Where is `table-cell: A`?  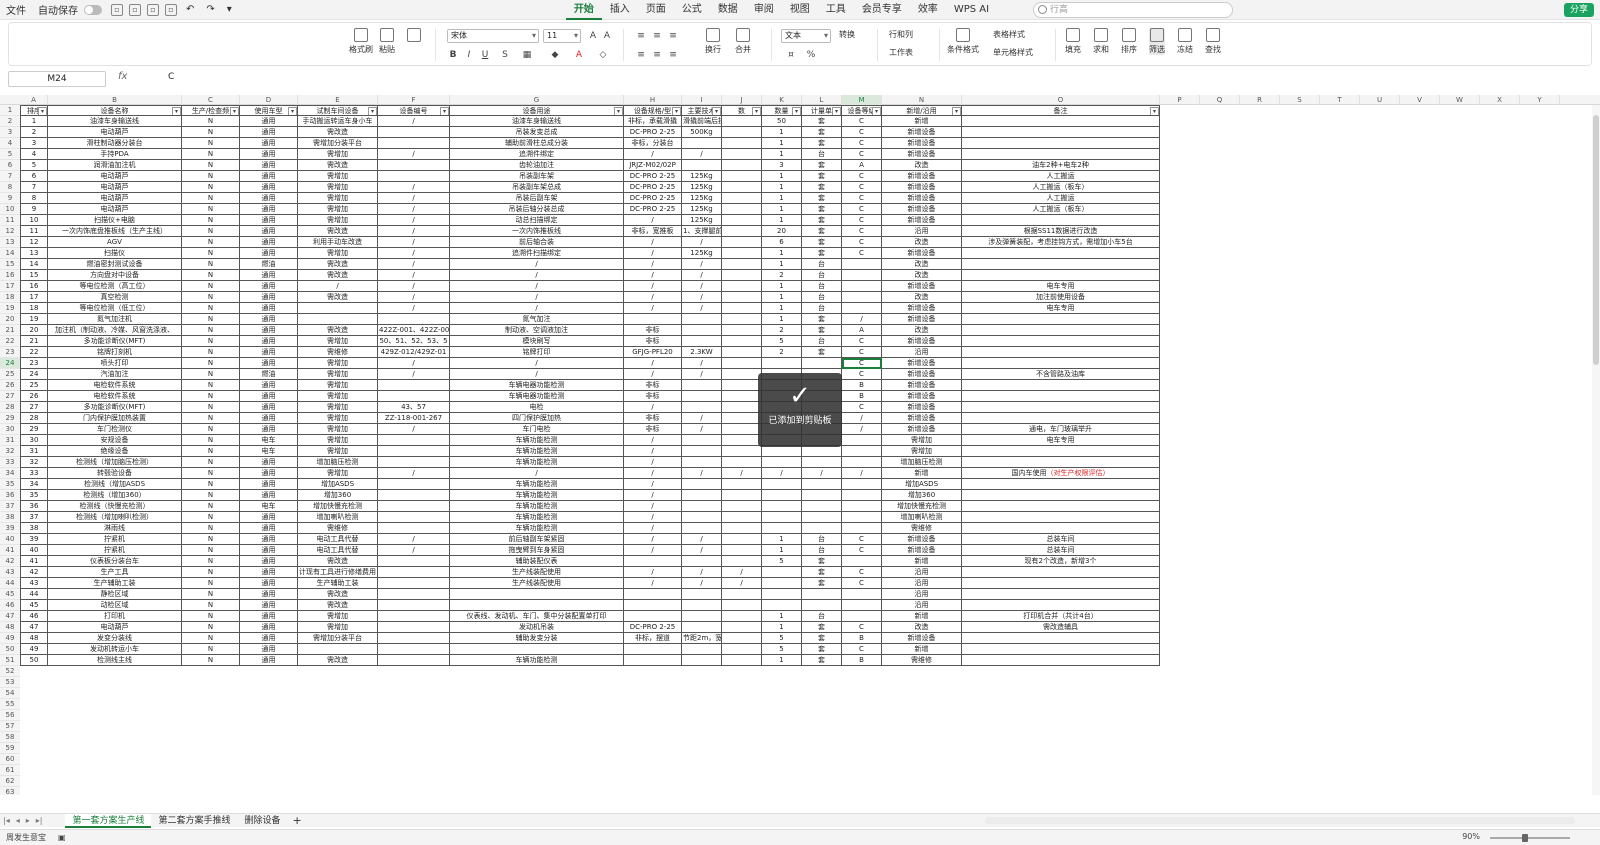 table-cell: A is located at coordinates (862, 165).